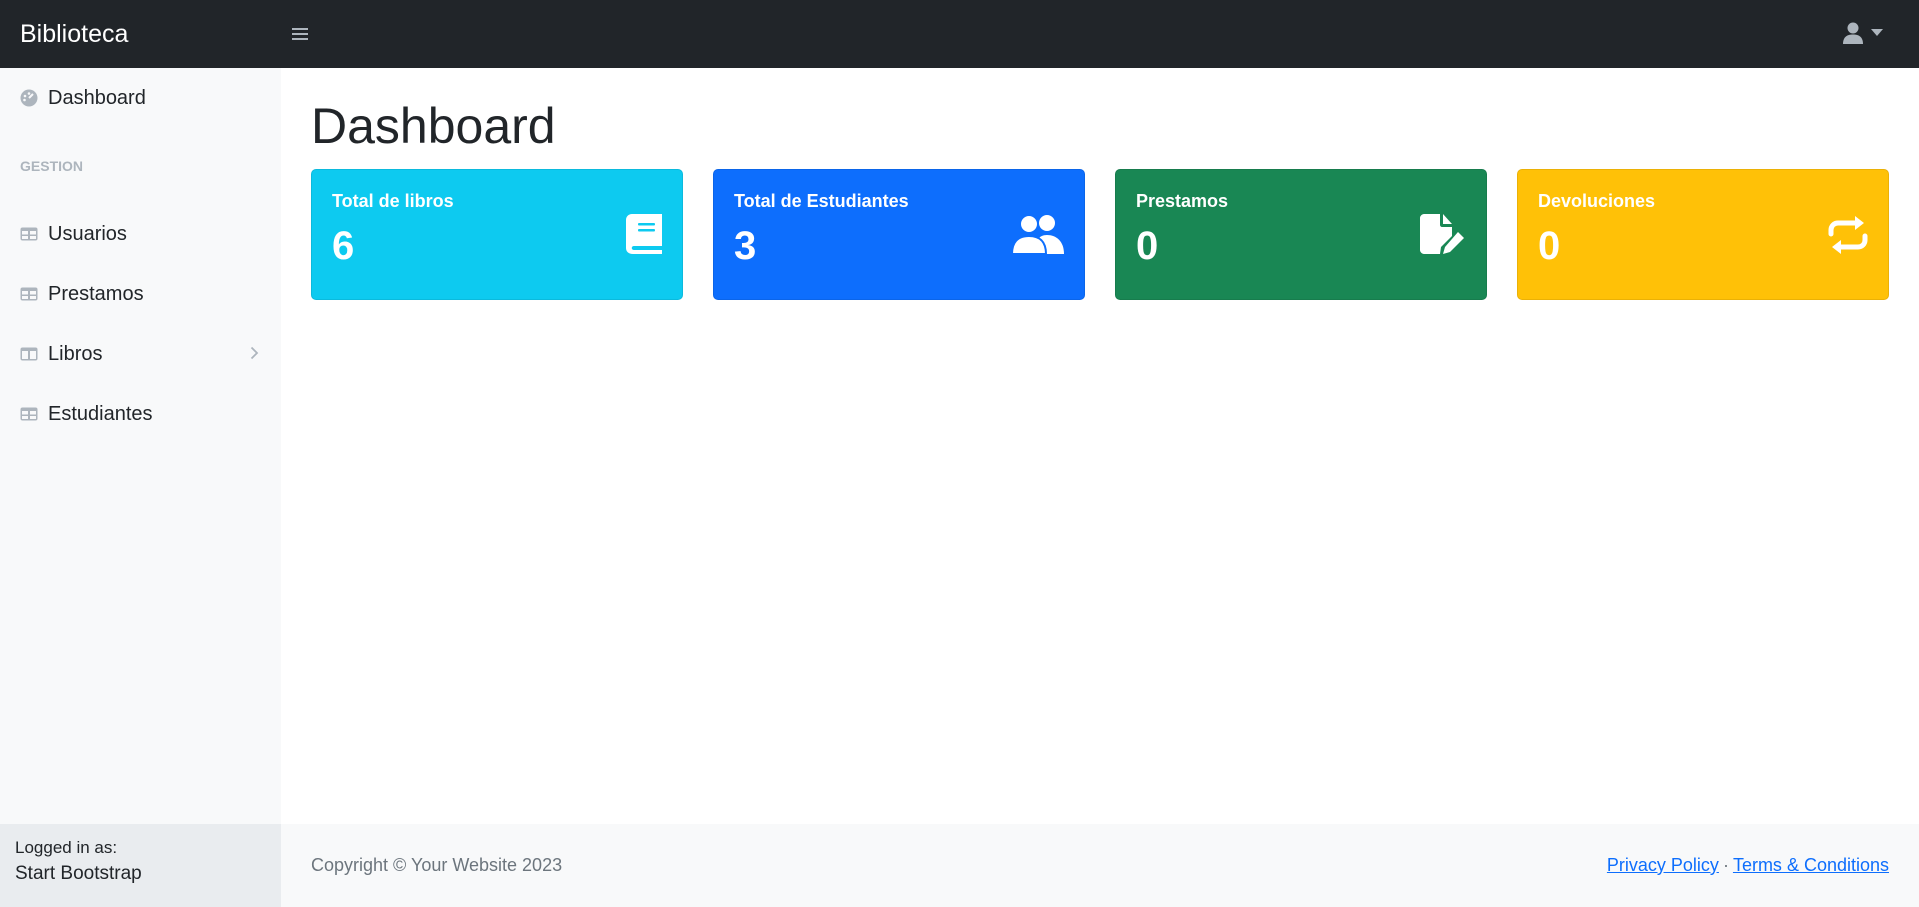 This screenshot has width=1919, height=907. Describe the element at coordinates (87, 233) in the screenshot. I see `sidebar-item-label: Usuarios` at that location.